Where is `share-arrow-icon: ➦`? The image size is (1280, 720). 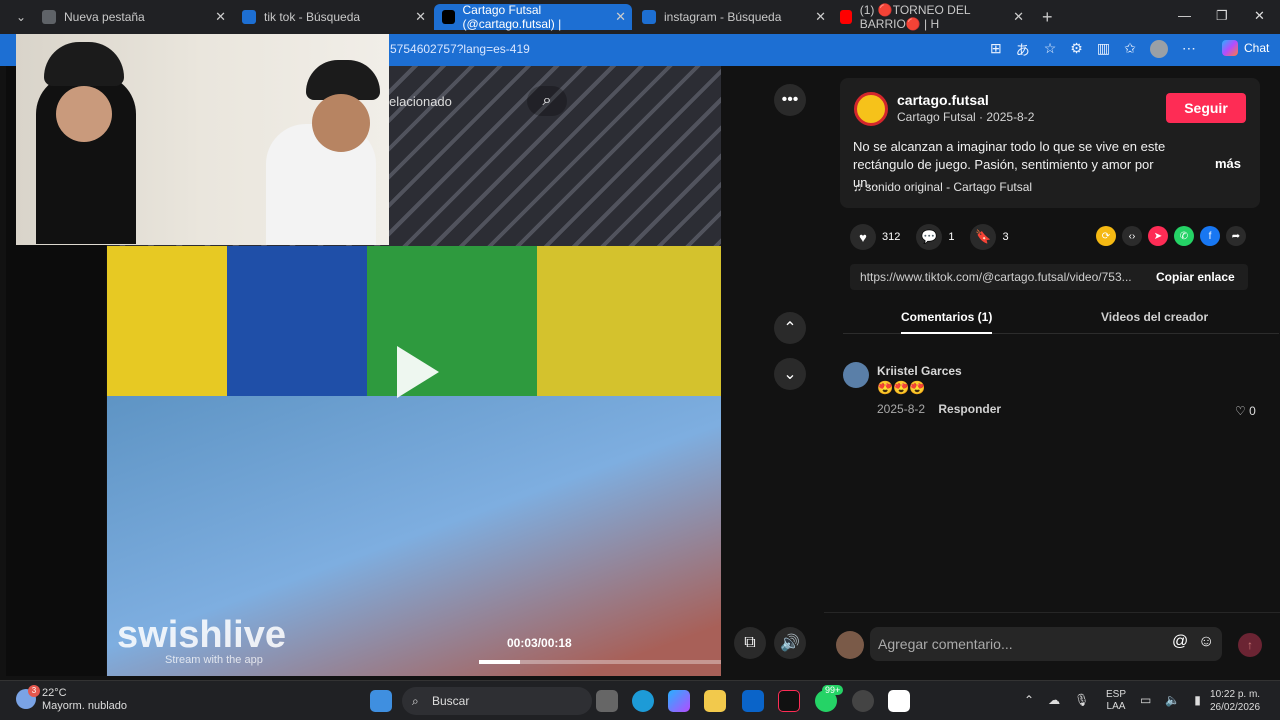
share-arrow-icon: ➦ is located at coordinates (1236, 236).